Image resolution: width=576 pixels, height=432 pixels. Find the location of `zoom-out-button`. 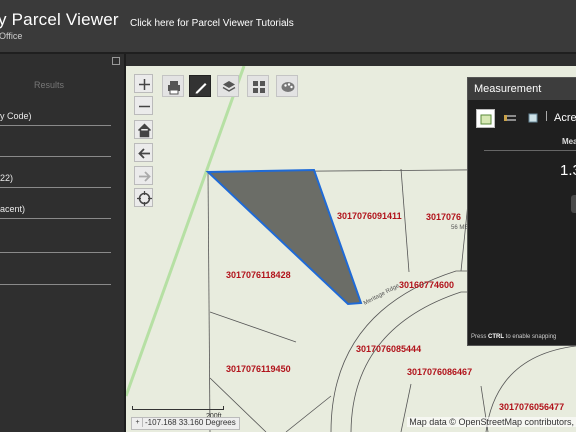

zoom-out-button is located at coordinates (143, 105).